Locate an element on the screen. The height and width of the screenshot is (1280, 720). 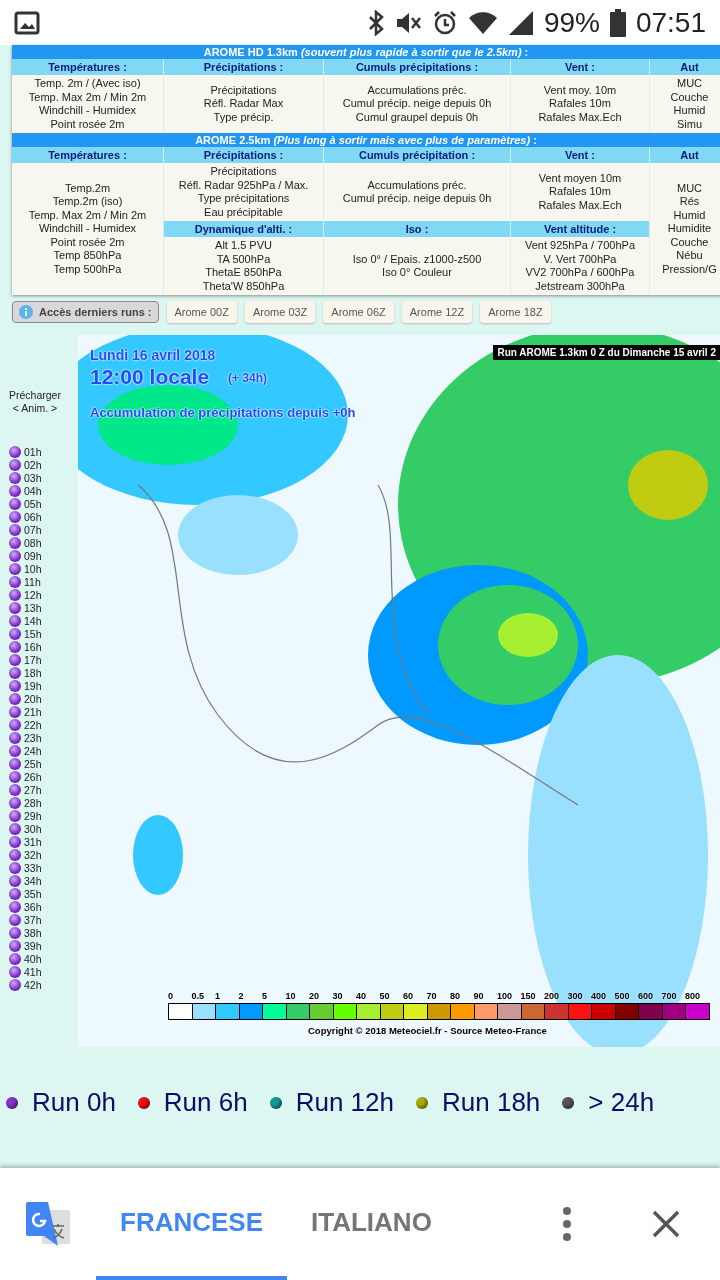
hour-link: 05h is located at coordinates (33, 503).